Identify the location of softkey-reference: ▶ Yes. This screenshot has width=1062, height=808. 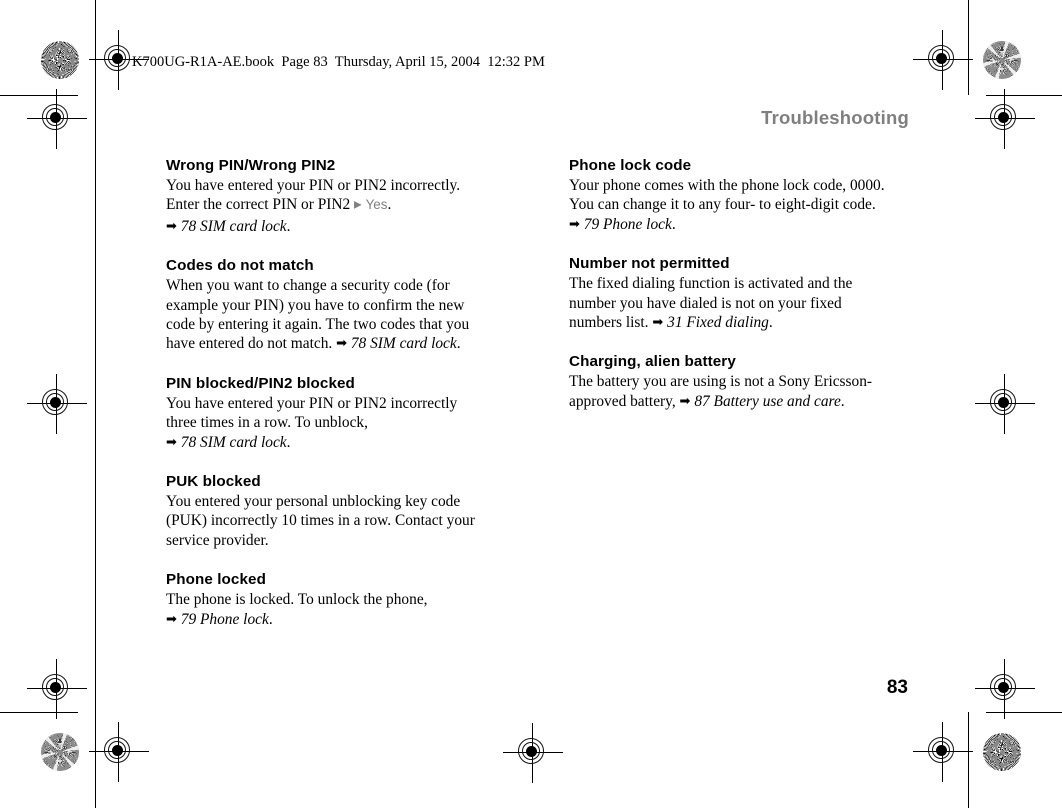
(370, 204).